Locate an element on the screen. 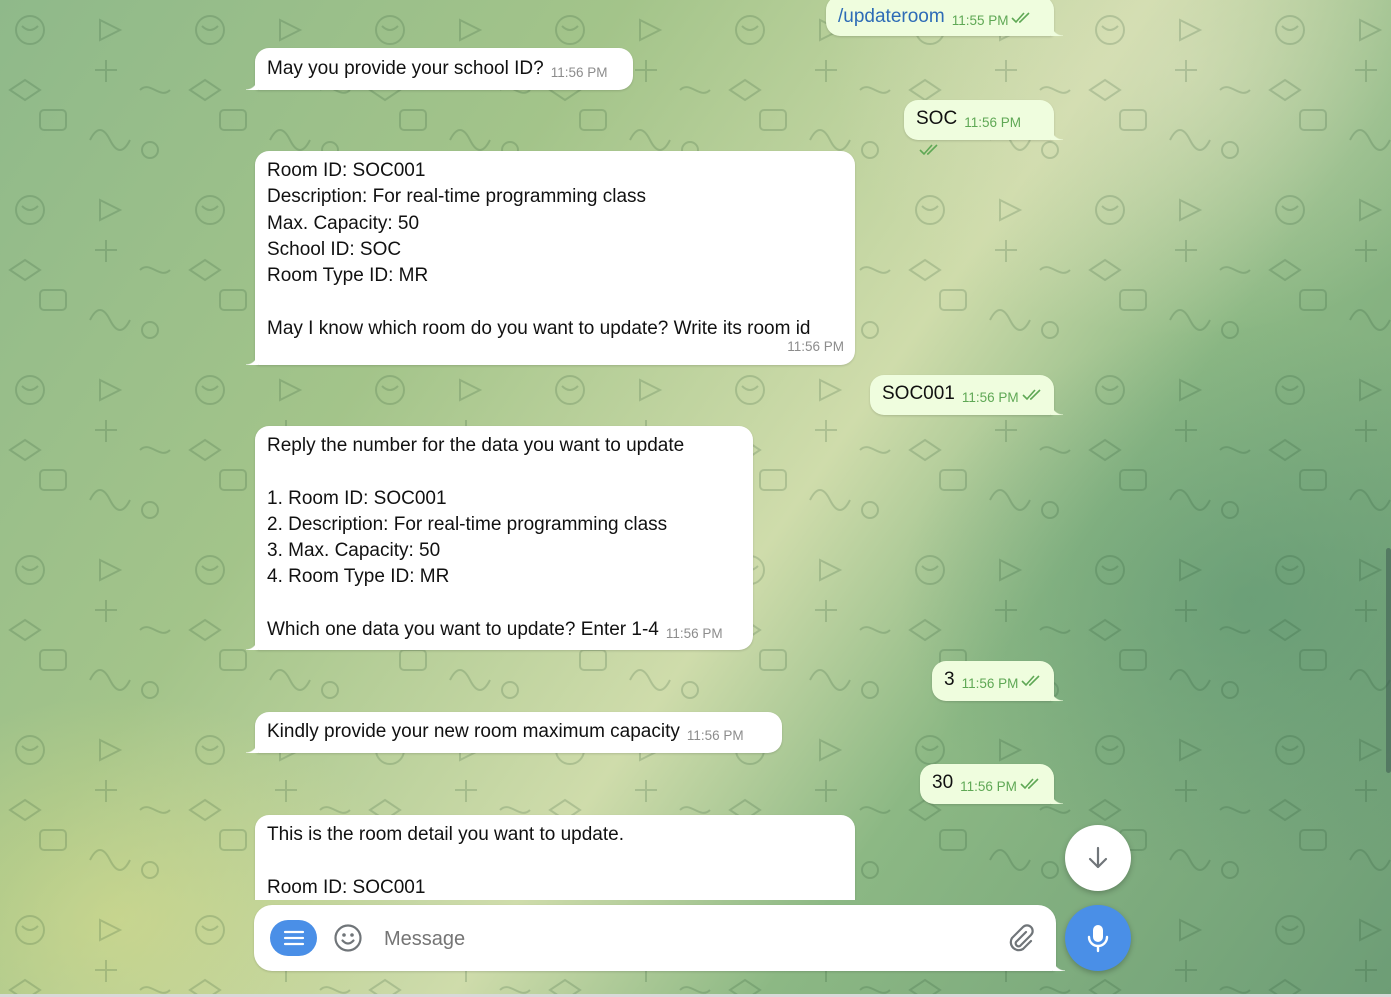 The height and width of the screenshot is (997, 1391). message-text: May you provide your school ID? is located at coordinates (405, 68).